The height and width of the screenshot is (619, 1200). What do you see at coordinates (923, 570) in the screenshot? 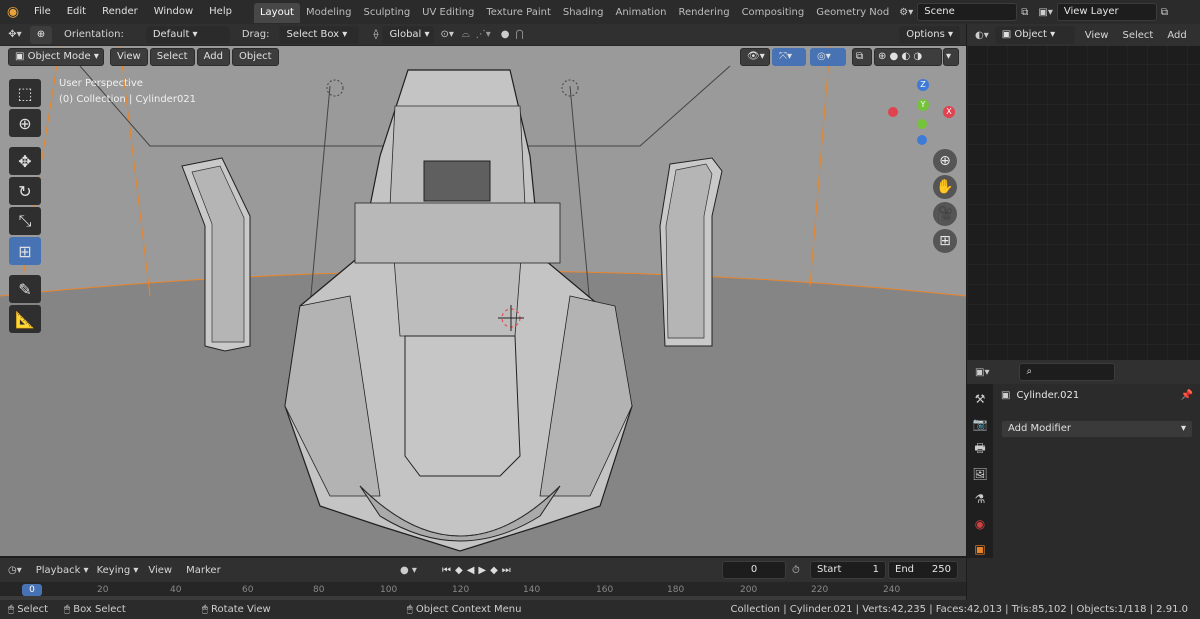
I see `end-frame-field: End 250` at bounding box center [923, 570].